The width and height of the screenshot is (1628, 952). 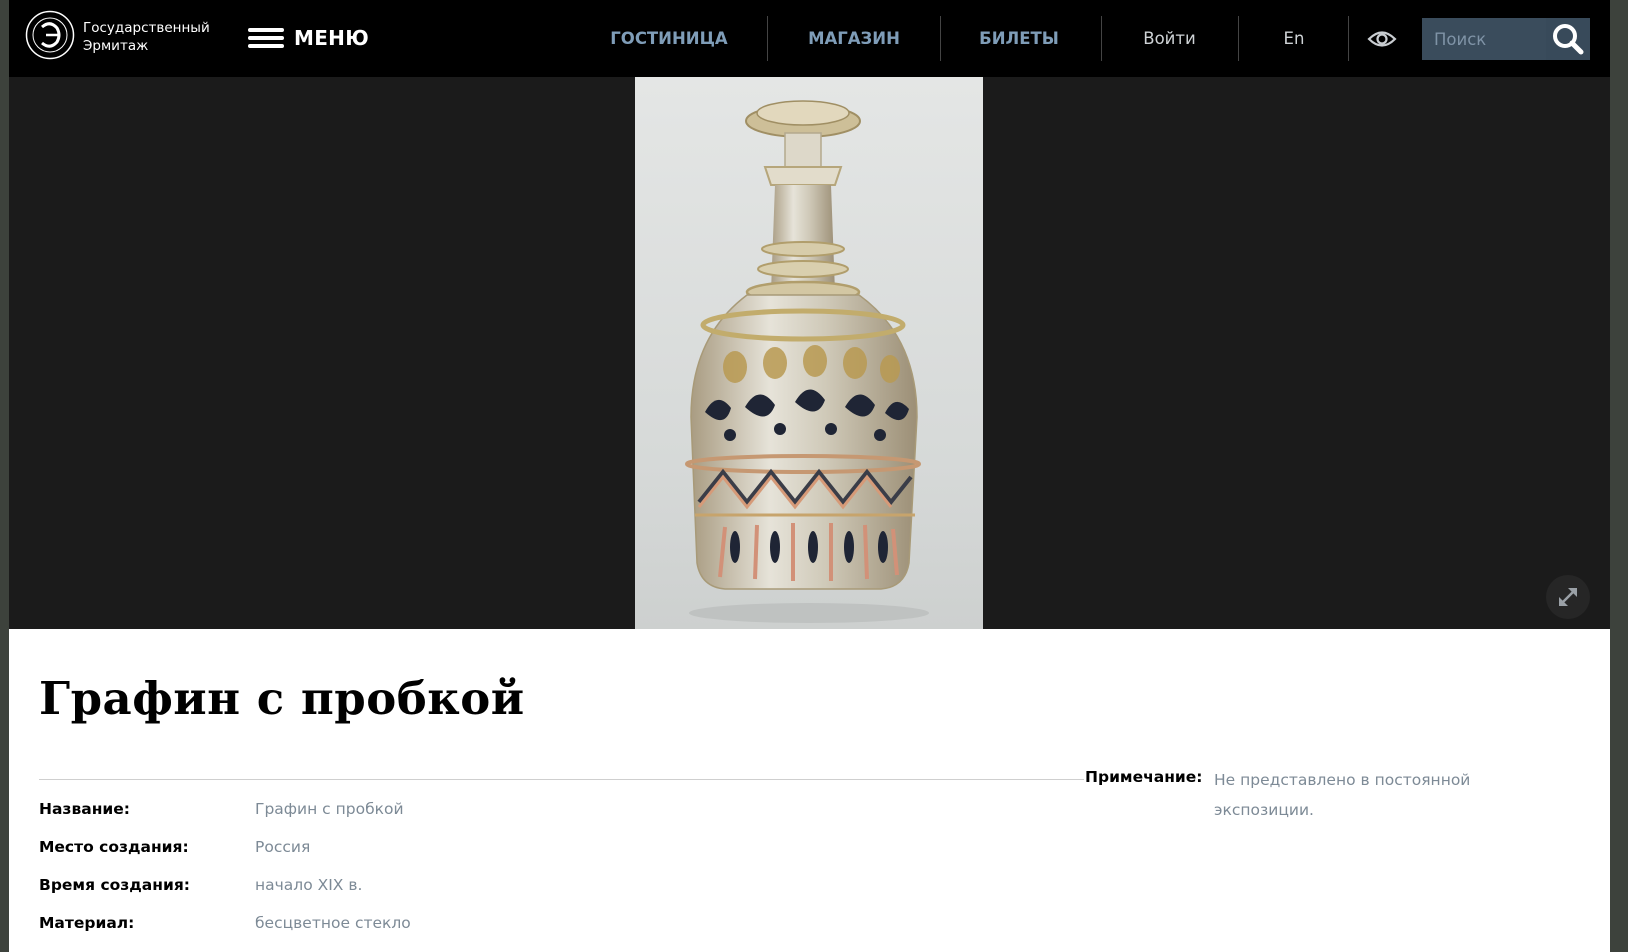 What do you see at coordinates (1484, 39) in the screenshot?
I see `search-input` at bounding box center [1484, 39].